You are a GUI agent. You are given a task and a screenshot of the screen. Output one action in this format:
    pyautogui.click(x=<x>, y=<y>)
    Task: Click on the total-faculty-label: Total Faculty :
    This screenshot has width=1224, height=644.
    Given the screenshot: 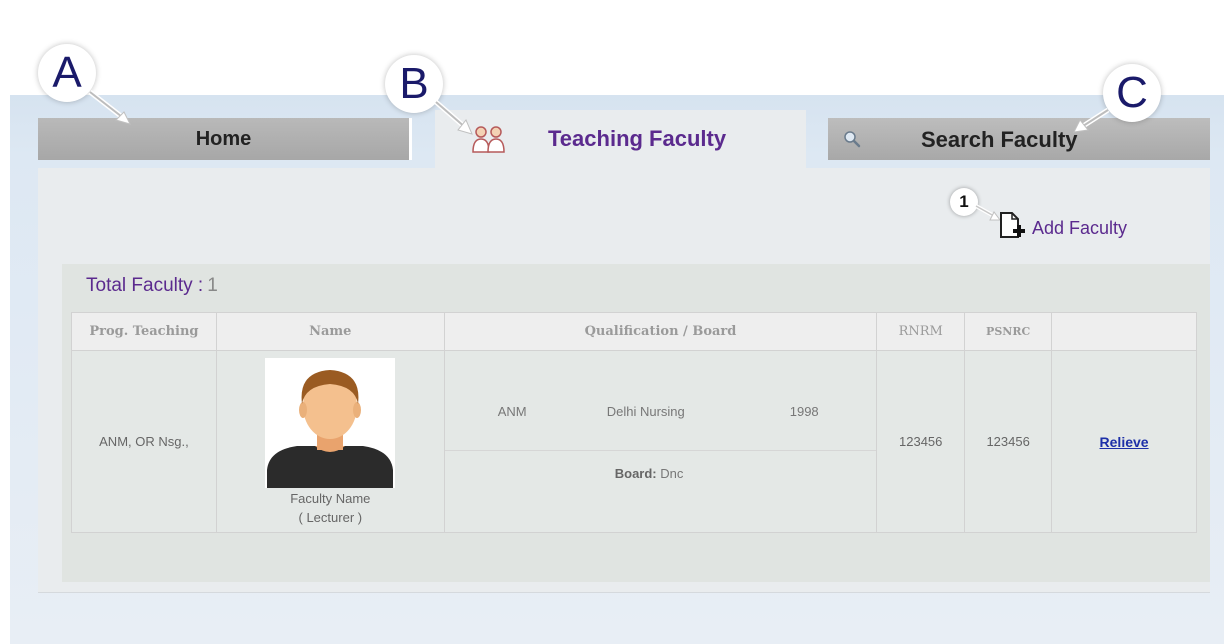 What is the action you would take?
    pyautogui.click(x=145, y=285)
    